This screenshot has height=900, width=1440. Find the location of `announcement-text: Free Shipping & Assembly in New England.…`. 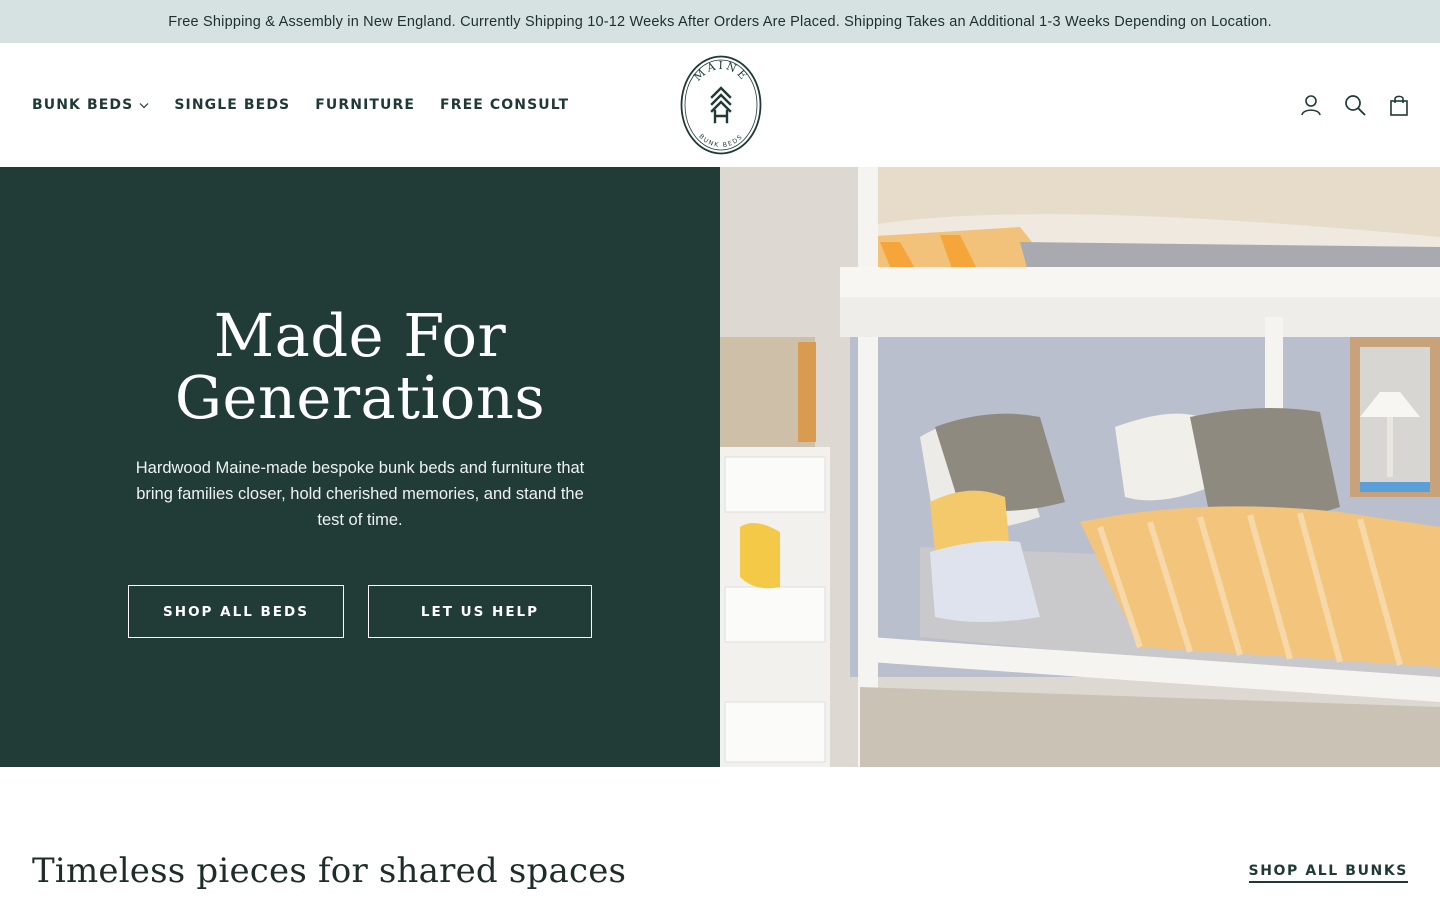

announcement-text: Free Shipping & Assembly in New England.… is located at coordinates (720, 21).